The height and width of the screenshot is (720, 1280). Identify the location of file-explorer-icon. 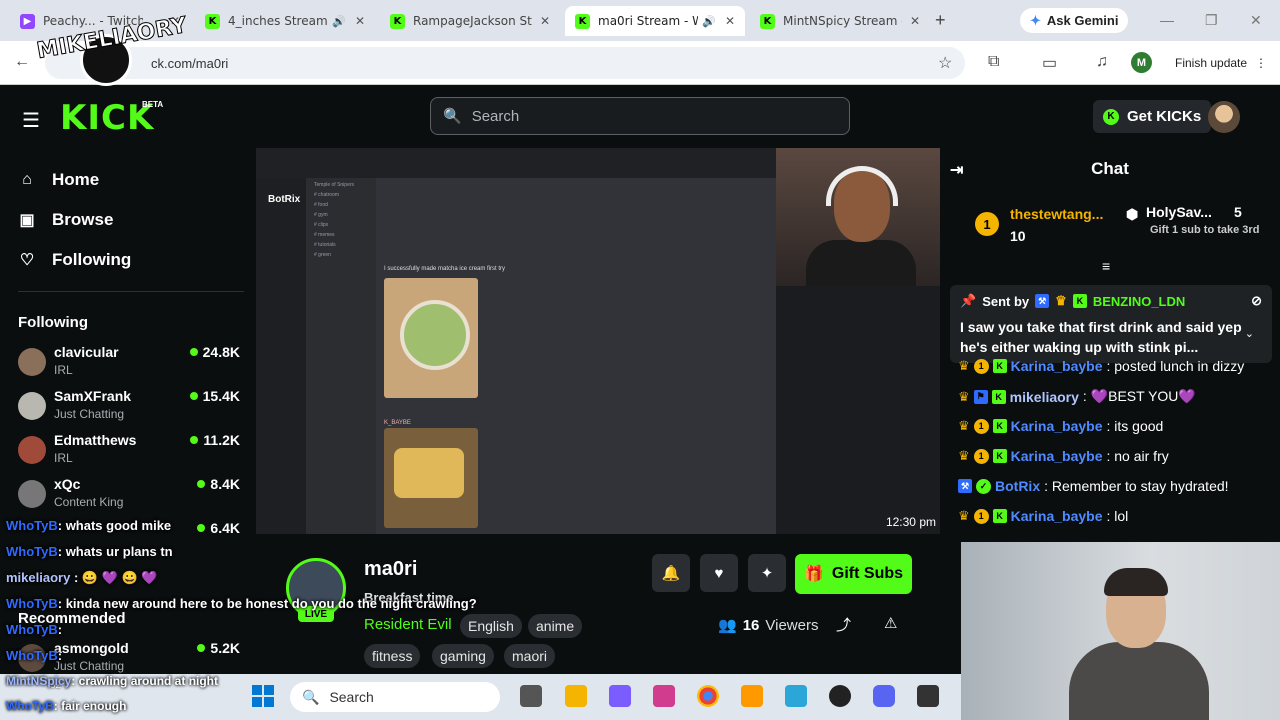
(576, 696).